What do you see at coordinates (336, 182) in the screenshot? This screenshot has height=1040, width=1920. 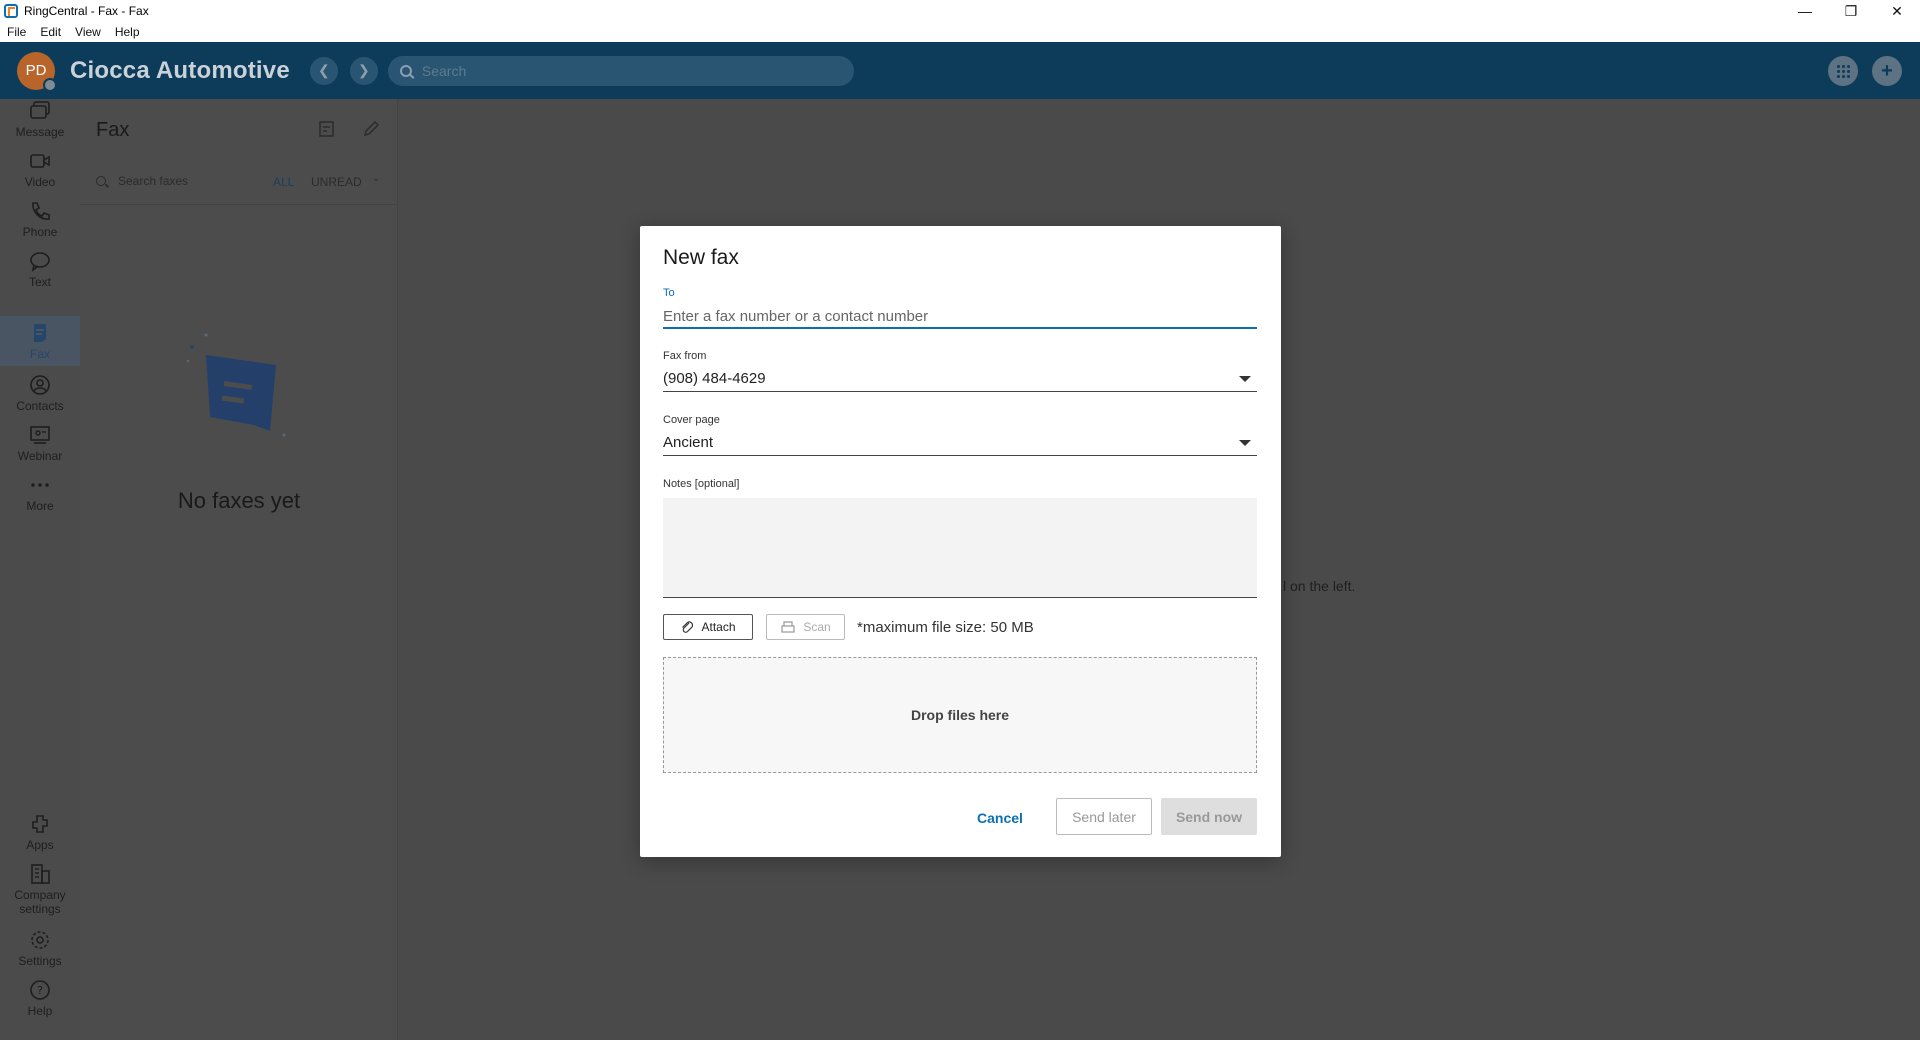 I see `filter-unread-tab: UNREAD` at bounding box center [336, 182].